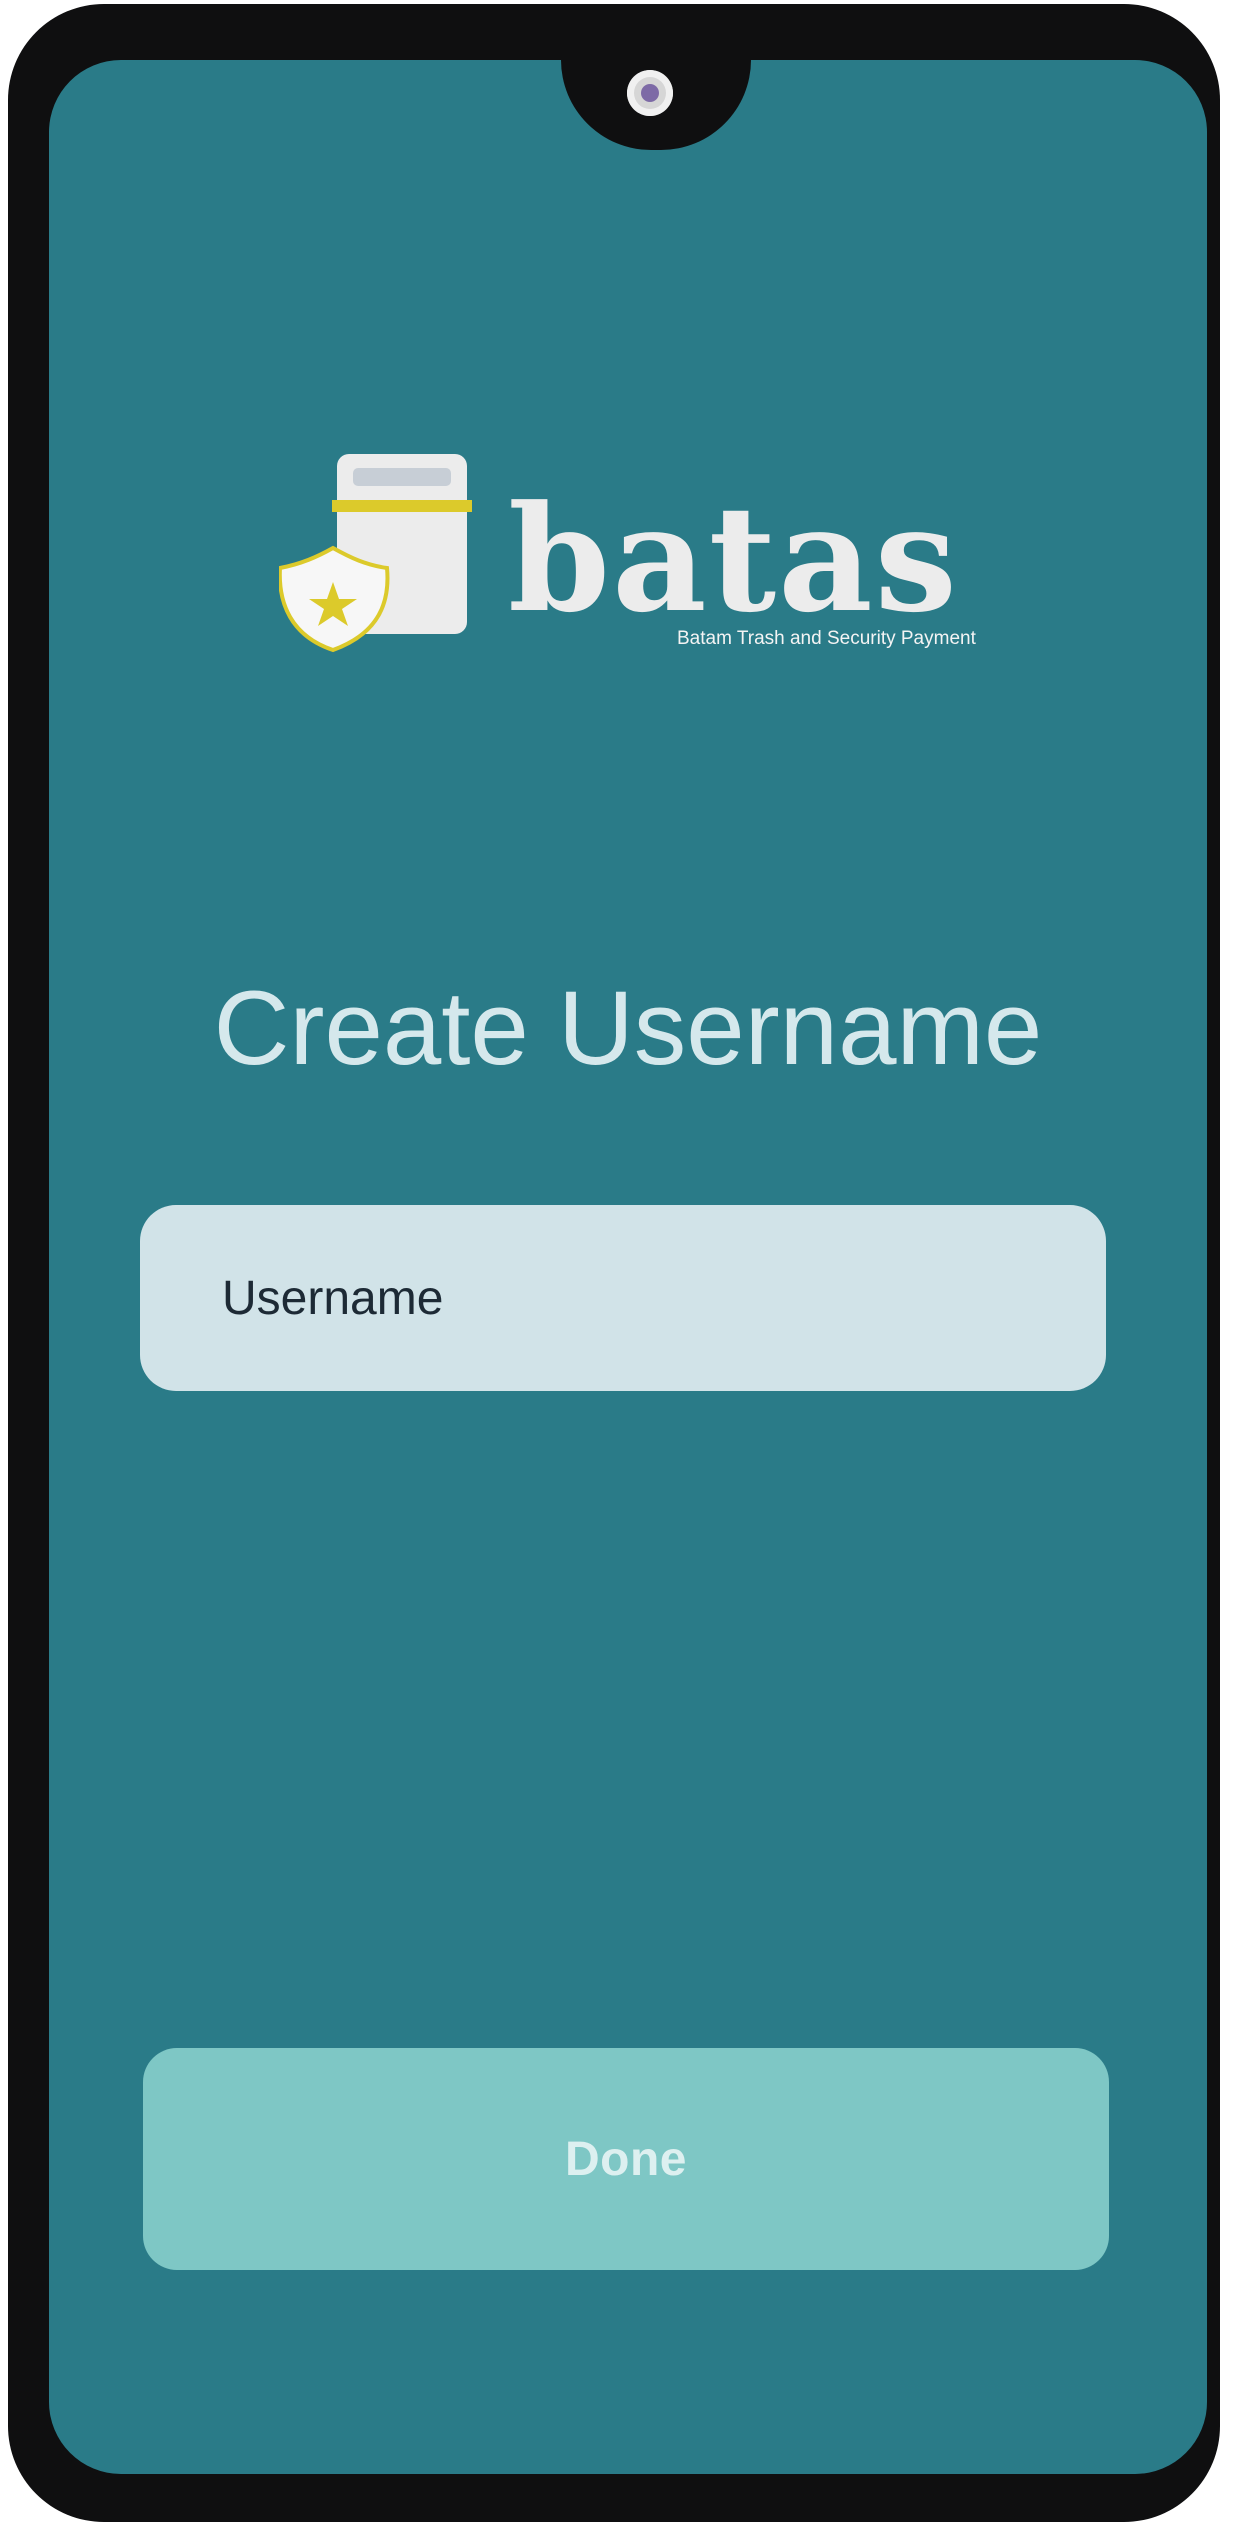 The height and width of the screenshot is (2528, 1240). I want to click on username-input, so click(623, 1298).